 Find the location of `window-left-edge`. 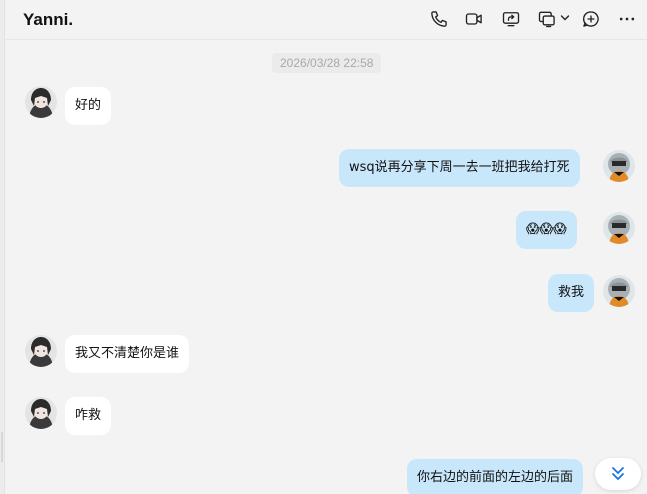

window-left-edge is located at coordinates (2, 247).